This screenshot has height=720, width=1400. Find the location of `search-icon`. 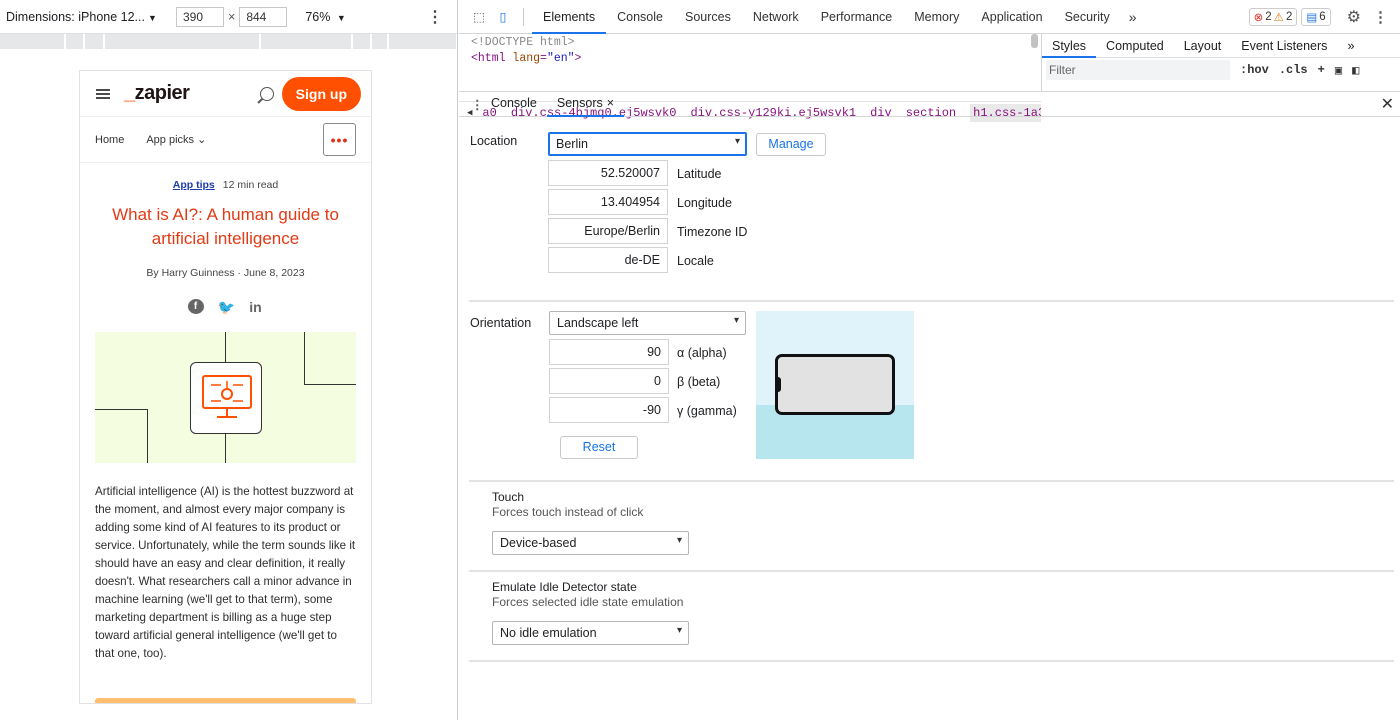

search-icon is located at coordinates (266, 93).